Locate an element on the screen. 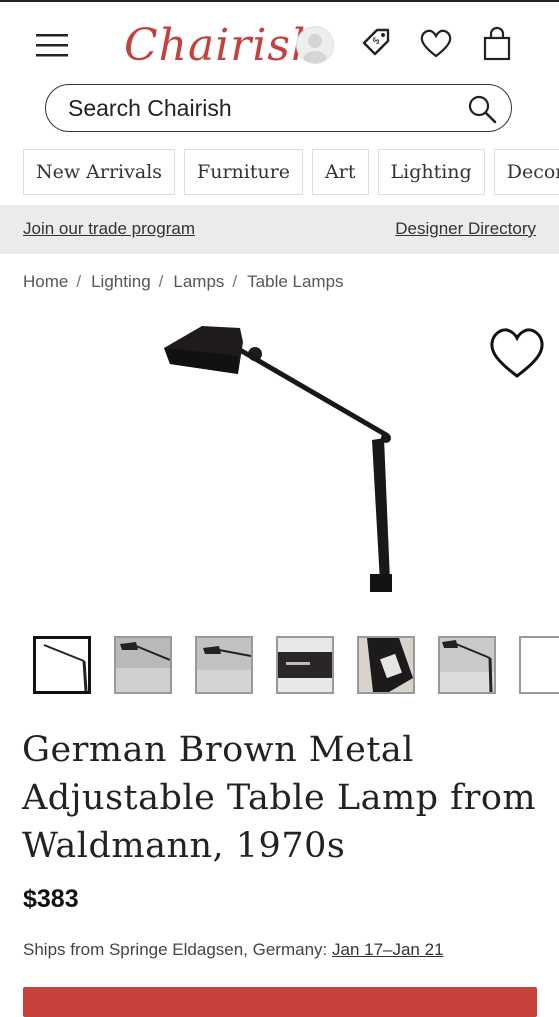 Image resolution: width=559 pixels, height=1017 pixels. breadcrumb-table-lamps: Table Lamps is located at coordinates (295, 281).